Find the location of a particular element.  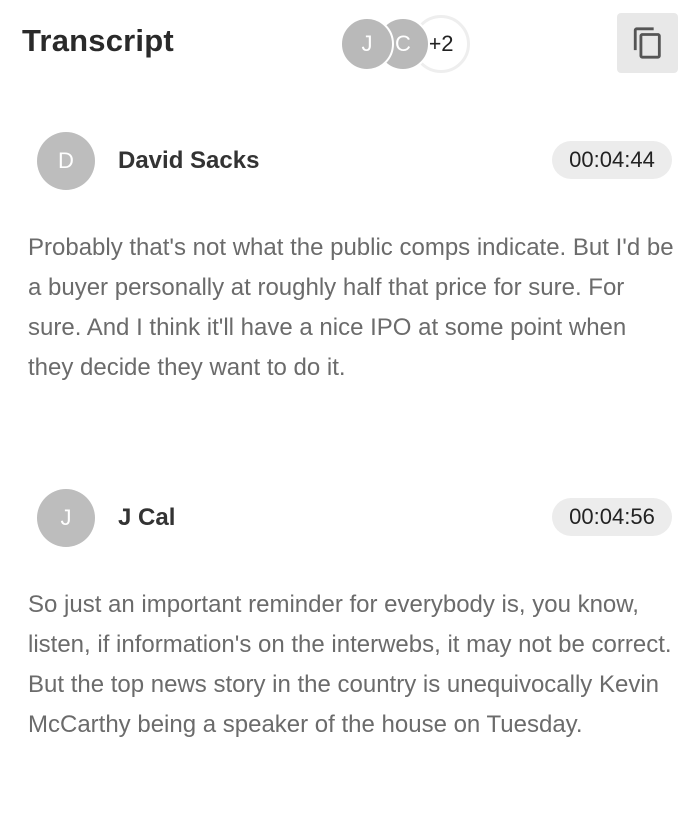

speaker-avatar: D is located at coordinates (66, 161).